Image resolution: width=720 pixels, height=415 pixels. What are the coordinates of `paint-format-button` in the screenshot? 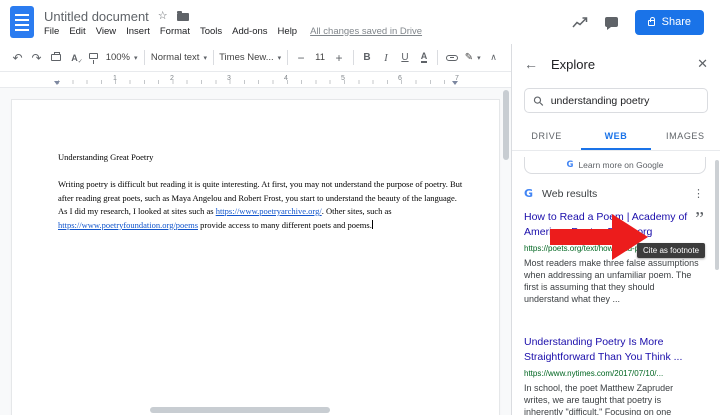 It's located at (93, 58).